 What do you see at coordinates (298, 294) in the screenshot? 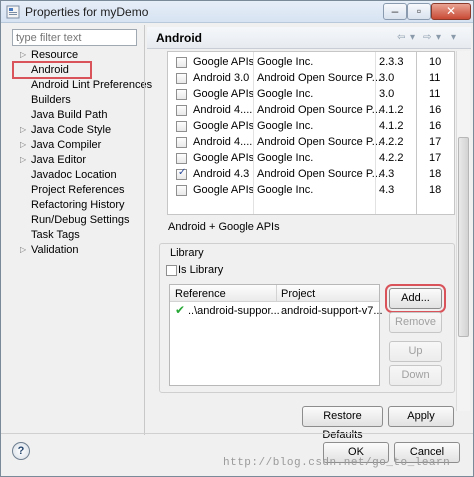
I see `column-header-project: Project` at bounding box center [298, 294].